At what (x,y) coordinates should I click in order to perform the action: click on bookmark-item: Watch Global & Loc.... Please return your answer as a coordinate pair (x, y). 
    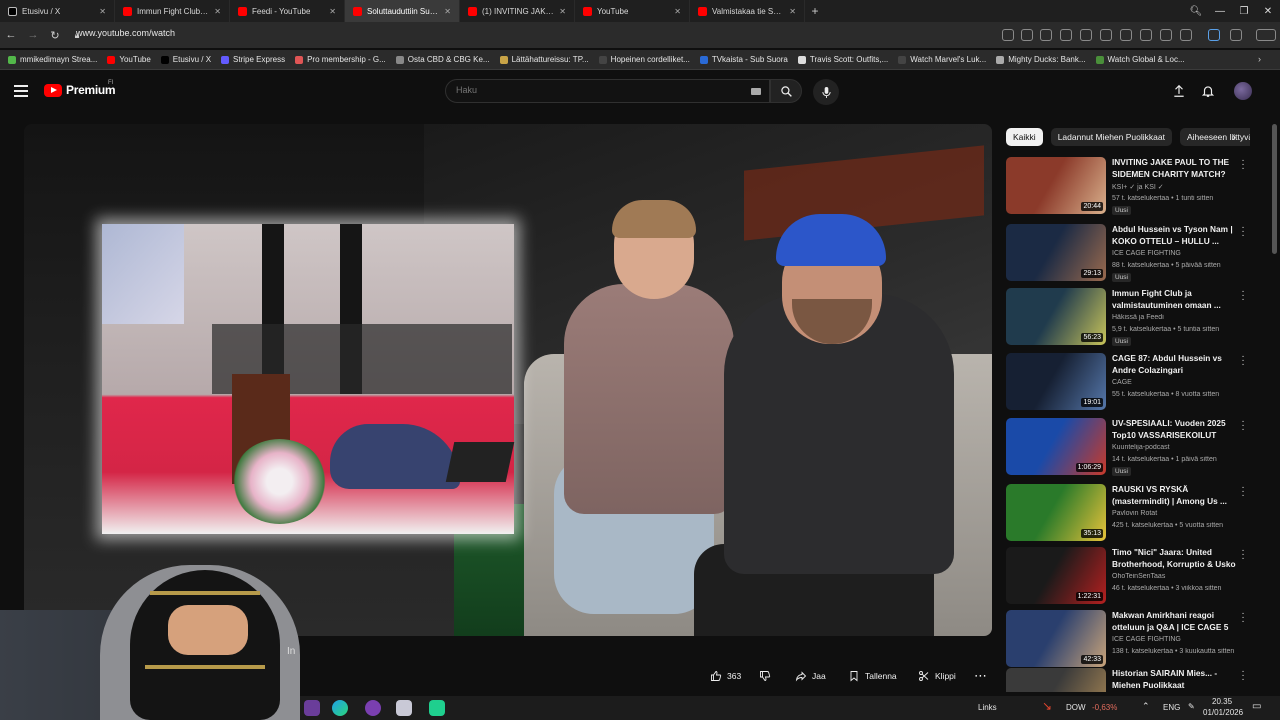
    Looking at the image, I should click on (1140, 59).